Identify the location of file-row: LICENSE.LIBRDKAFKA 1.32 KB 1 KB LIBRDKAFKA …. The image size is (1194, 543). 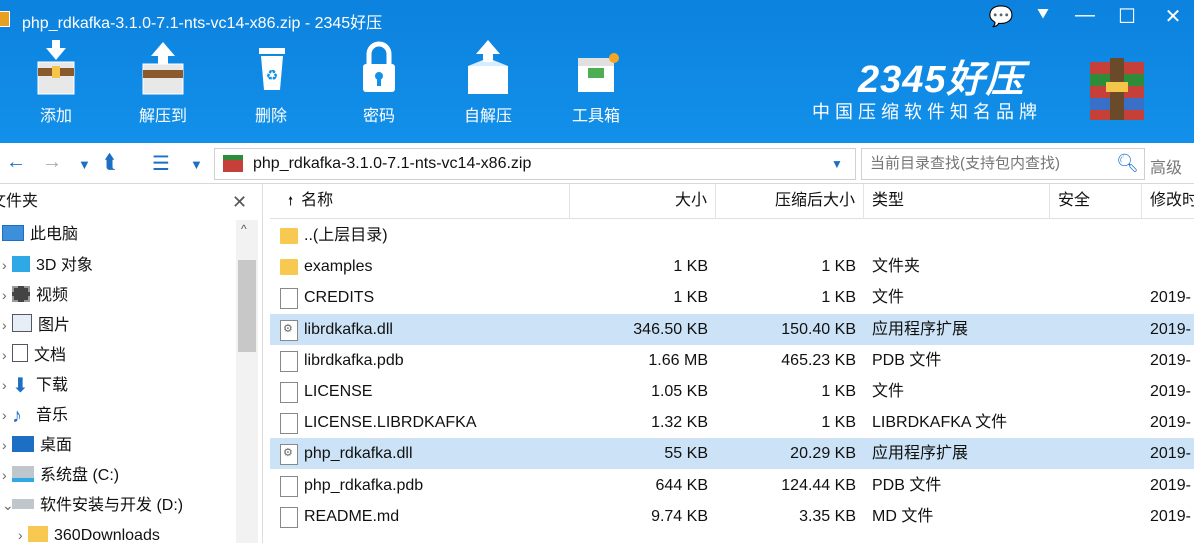
(732, 422).